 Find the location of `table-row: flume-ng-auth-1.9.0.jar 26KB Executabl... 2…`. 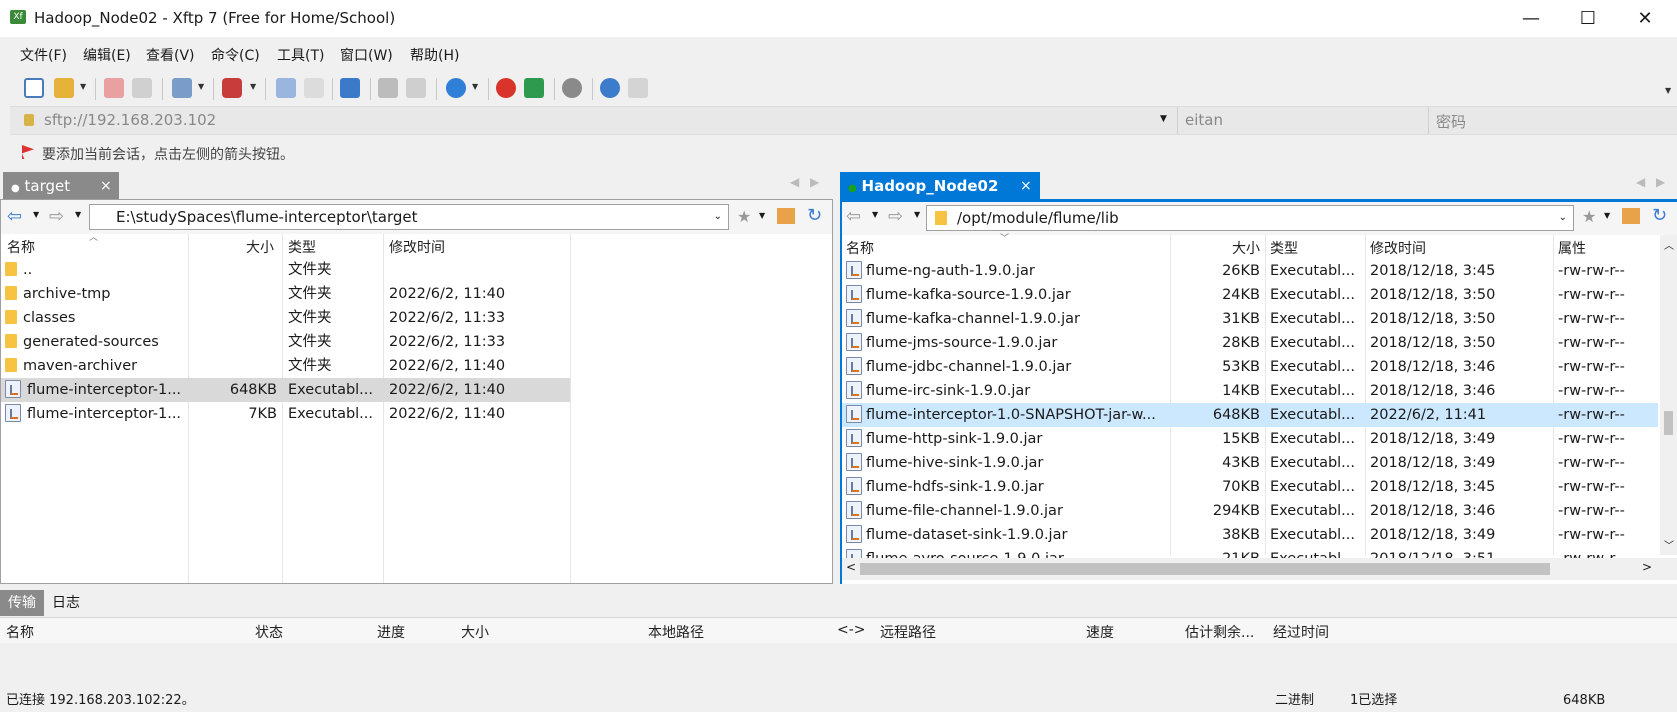

table-row: flume-ng-auth-1.9.0.jar 26KB Executabl... 2… is located at coordinates (1250, 271).